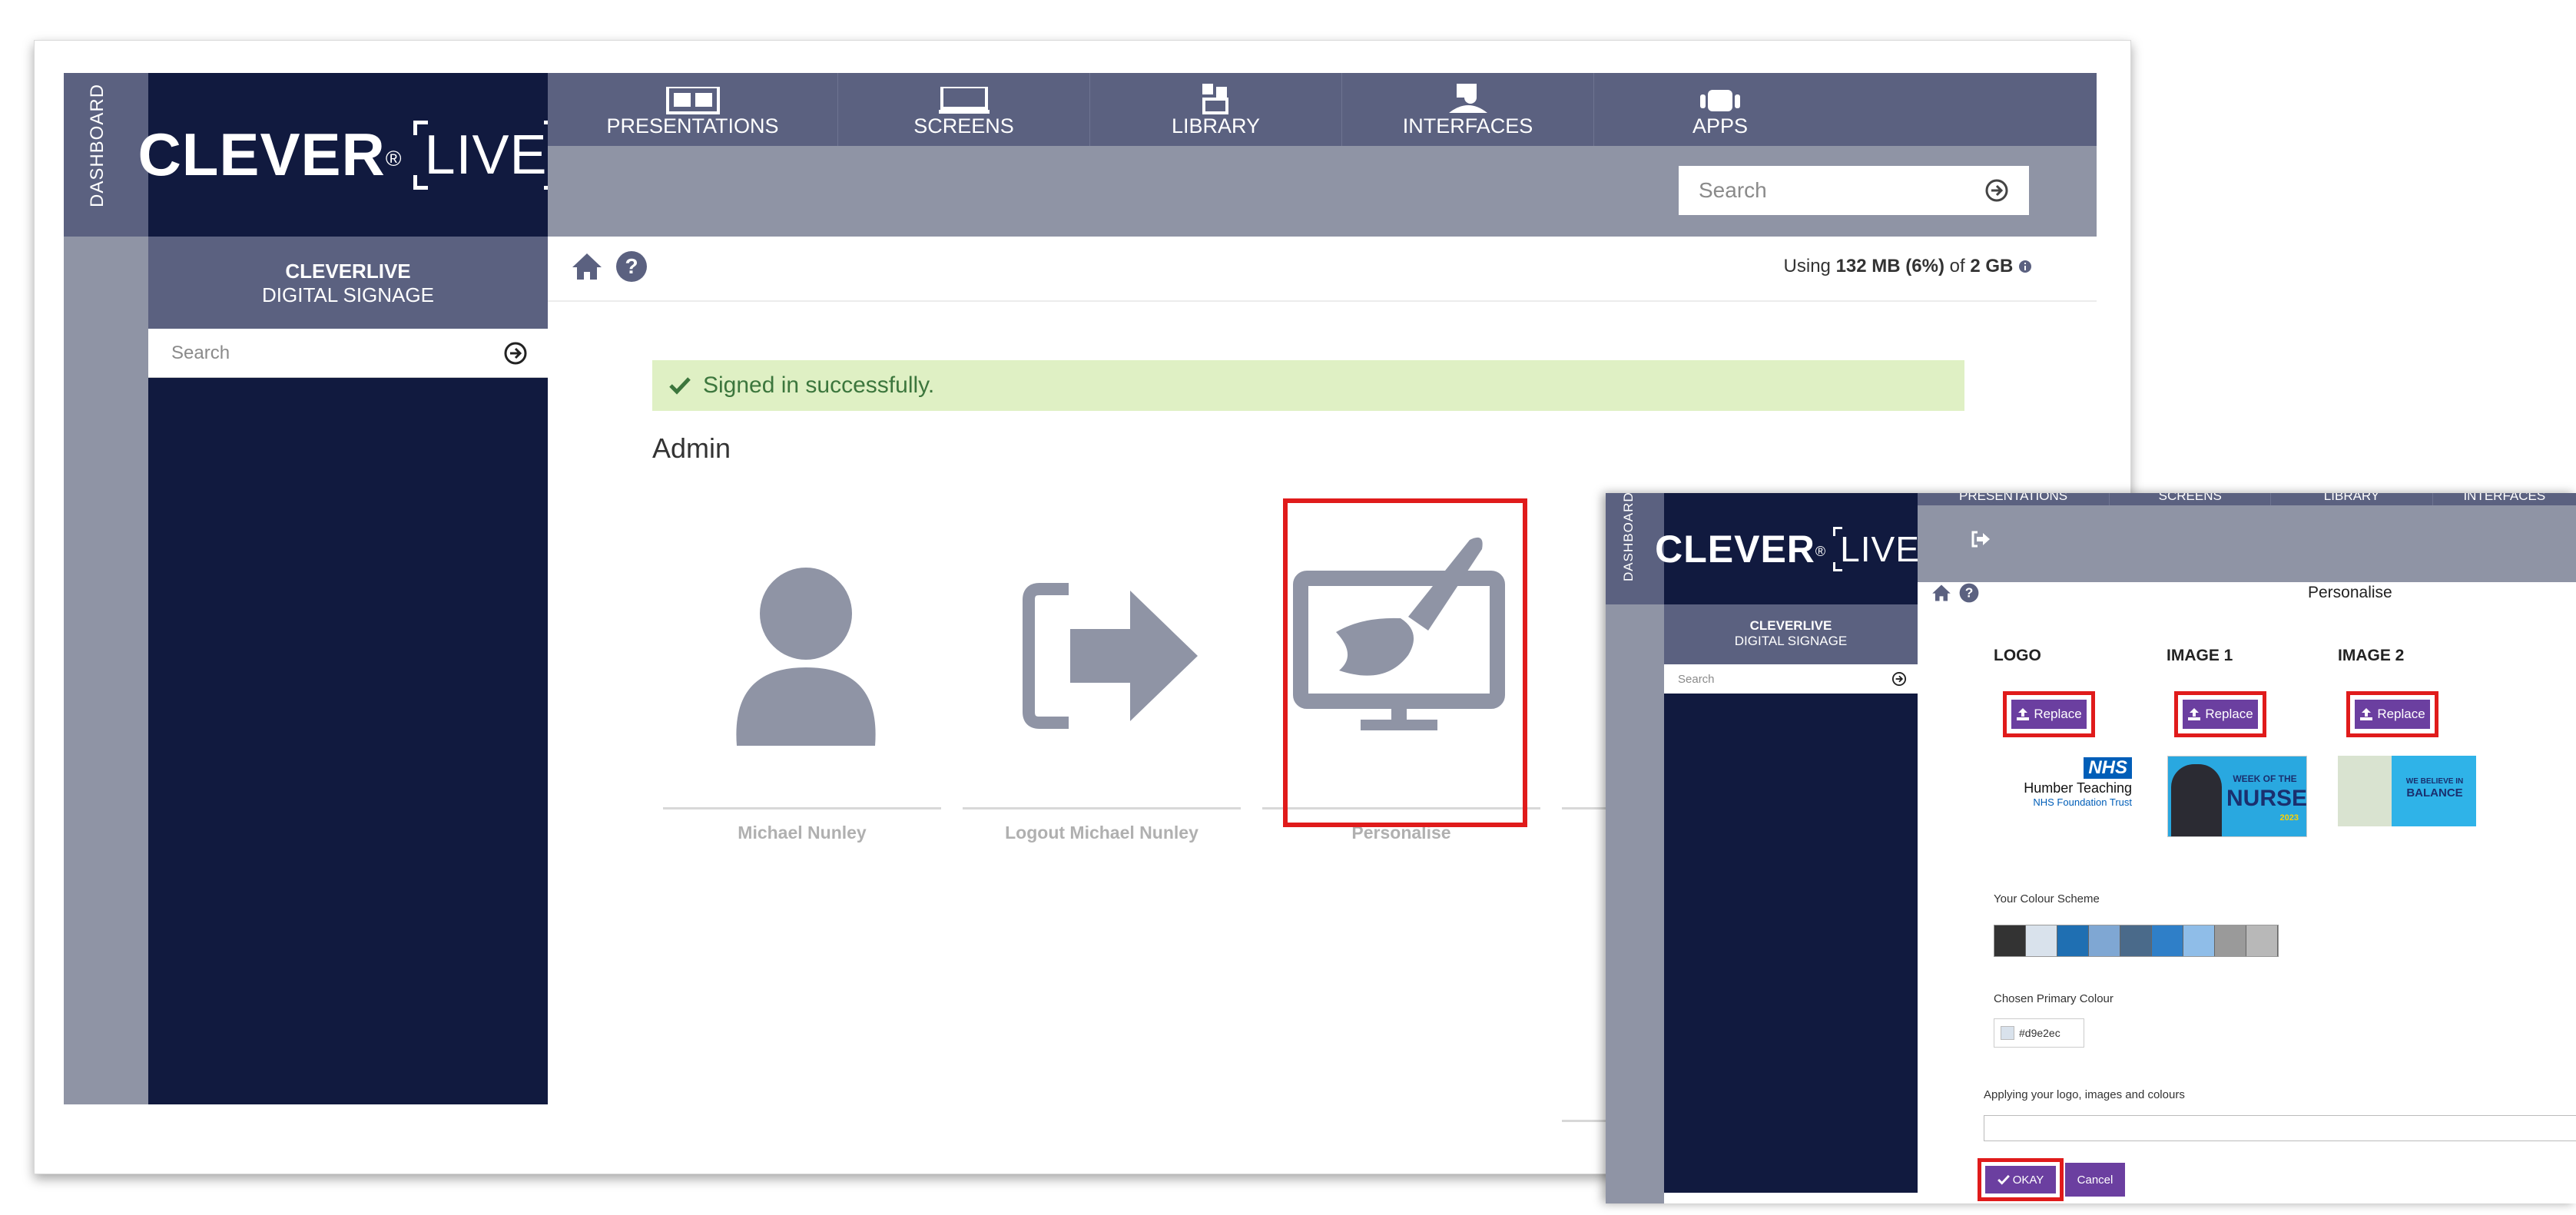 Image resolution: width=2576 pixels, height=1215 pixels. Describe the element at coordinates (2280, 1128) in the screenshot. I see `progress-bar` at that location.